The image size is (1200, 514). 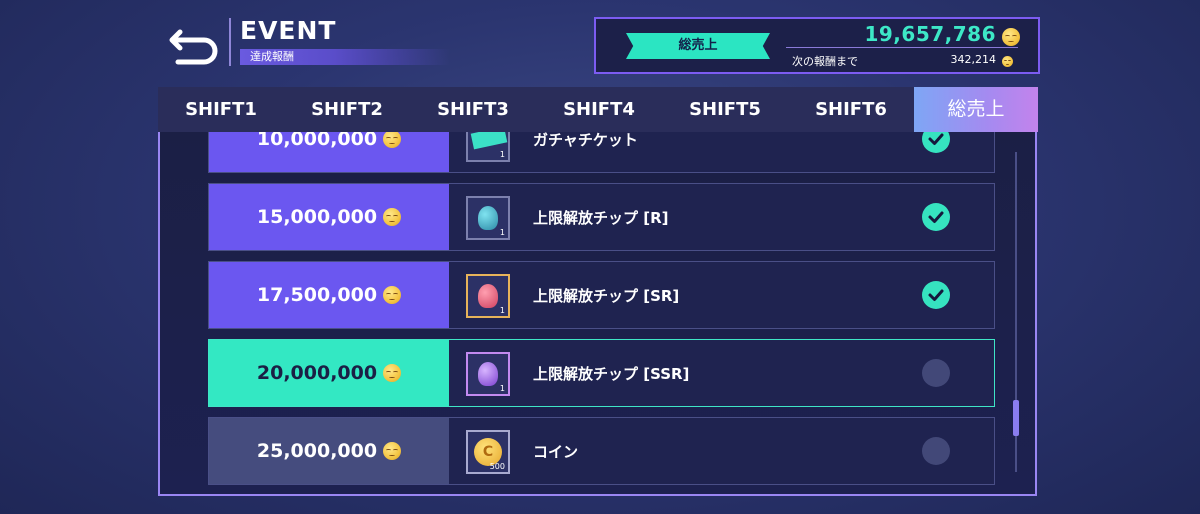 I want to click on reward-threshold-value: 15,000,000, so click(x=317, y=217).